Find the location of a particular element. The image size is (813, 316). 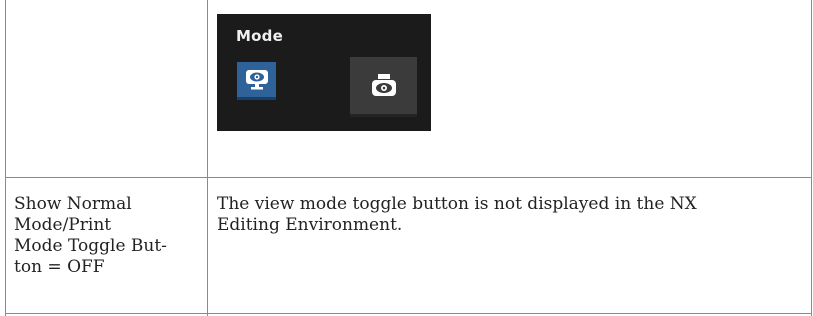

description-line: Editing Environment. is located at coordinates (310, 225).